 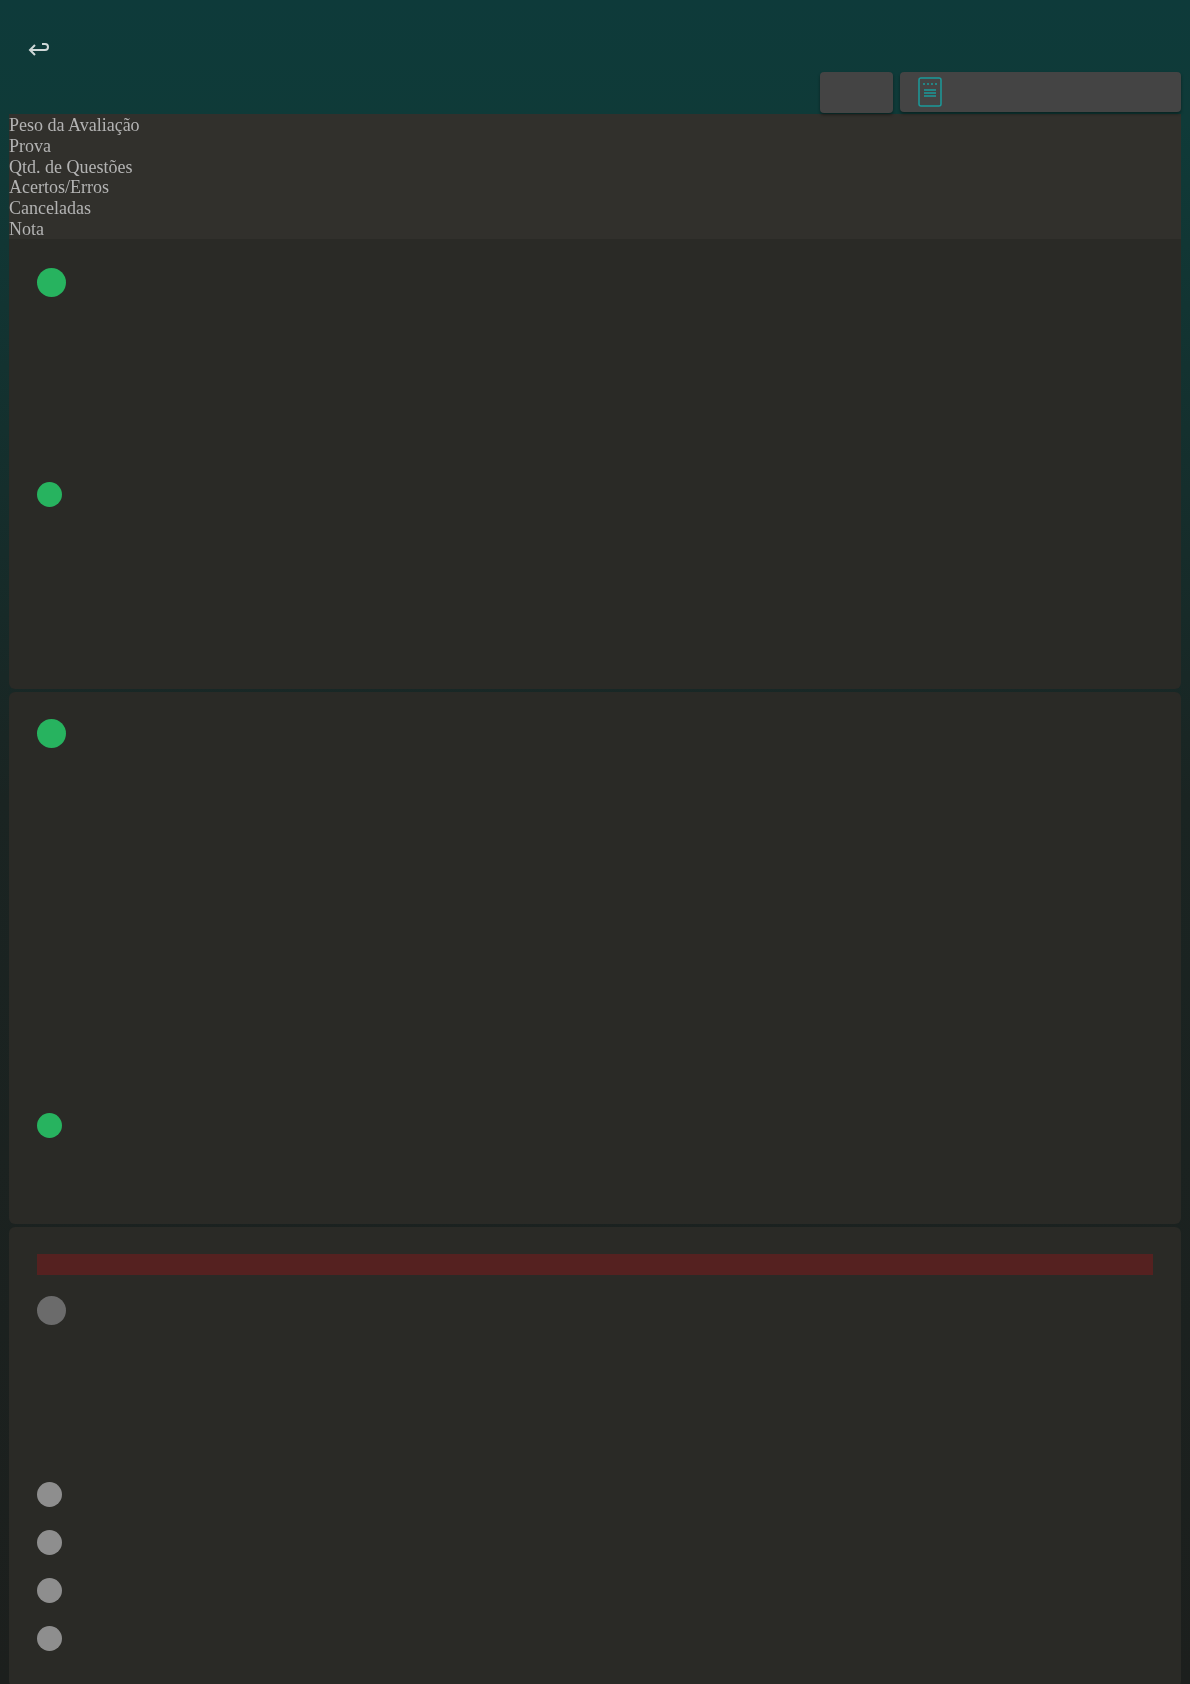 What do you see at coordinates (59, 188) in the screenshot?
I see `summary-label: Acertos/Erros` at bounding box center [59, 188].